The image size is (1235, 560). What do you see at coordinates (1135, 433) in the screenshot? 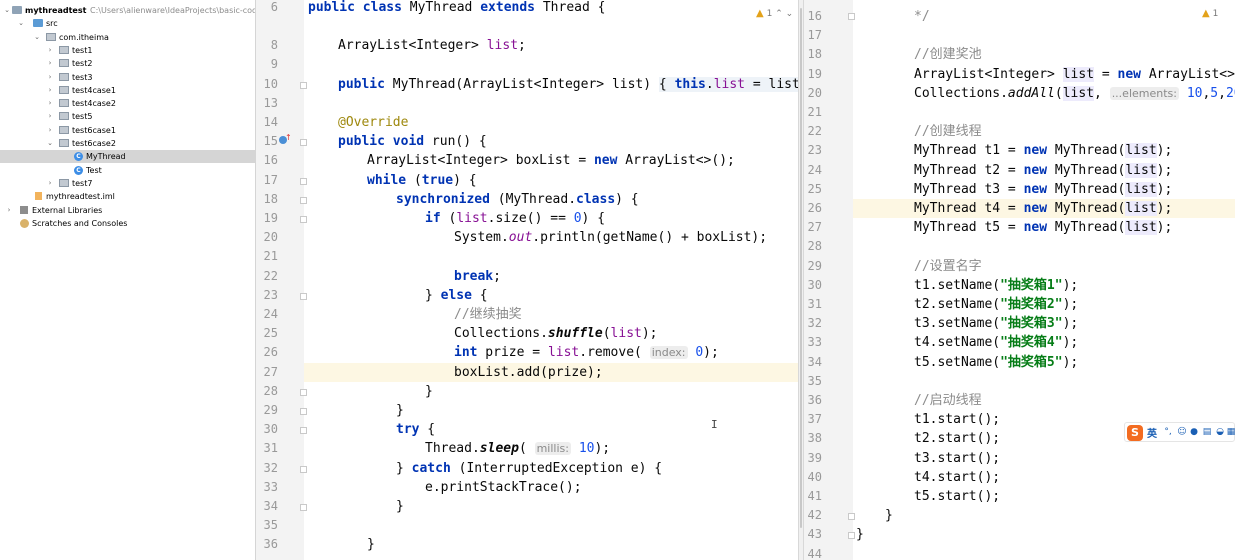
I see `sogou-logo-icon: S` at bounding box center [1135, 433].